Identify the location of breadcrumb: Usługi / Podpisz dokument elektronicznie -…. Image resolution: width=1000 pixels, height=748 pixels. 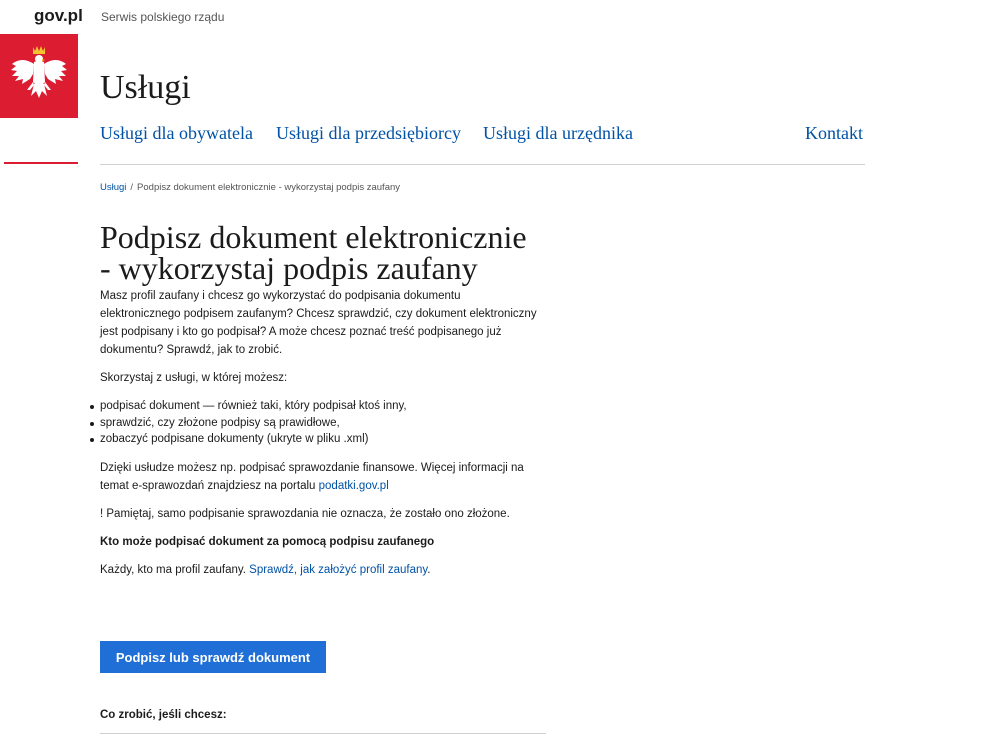
(250, 187).